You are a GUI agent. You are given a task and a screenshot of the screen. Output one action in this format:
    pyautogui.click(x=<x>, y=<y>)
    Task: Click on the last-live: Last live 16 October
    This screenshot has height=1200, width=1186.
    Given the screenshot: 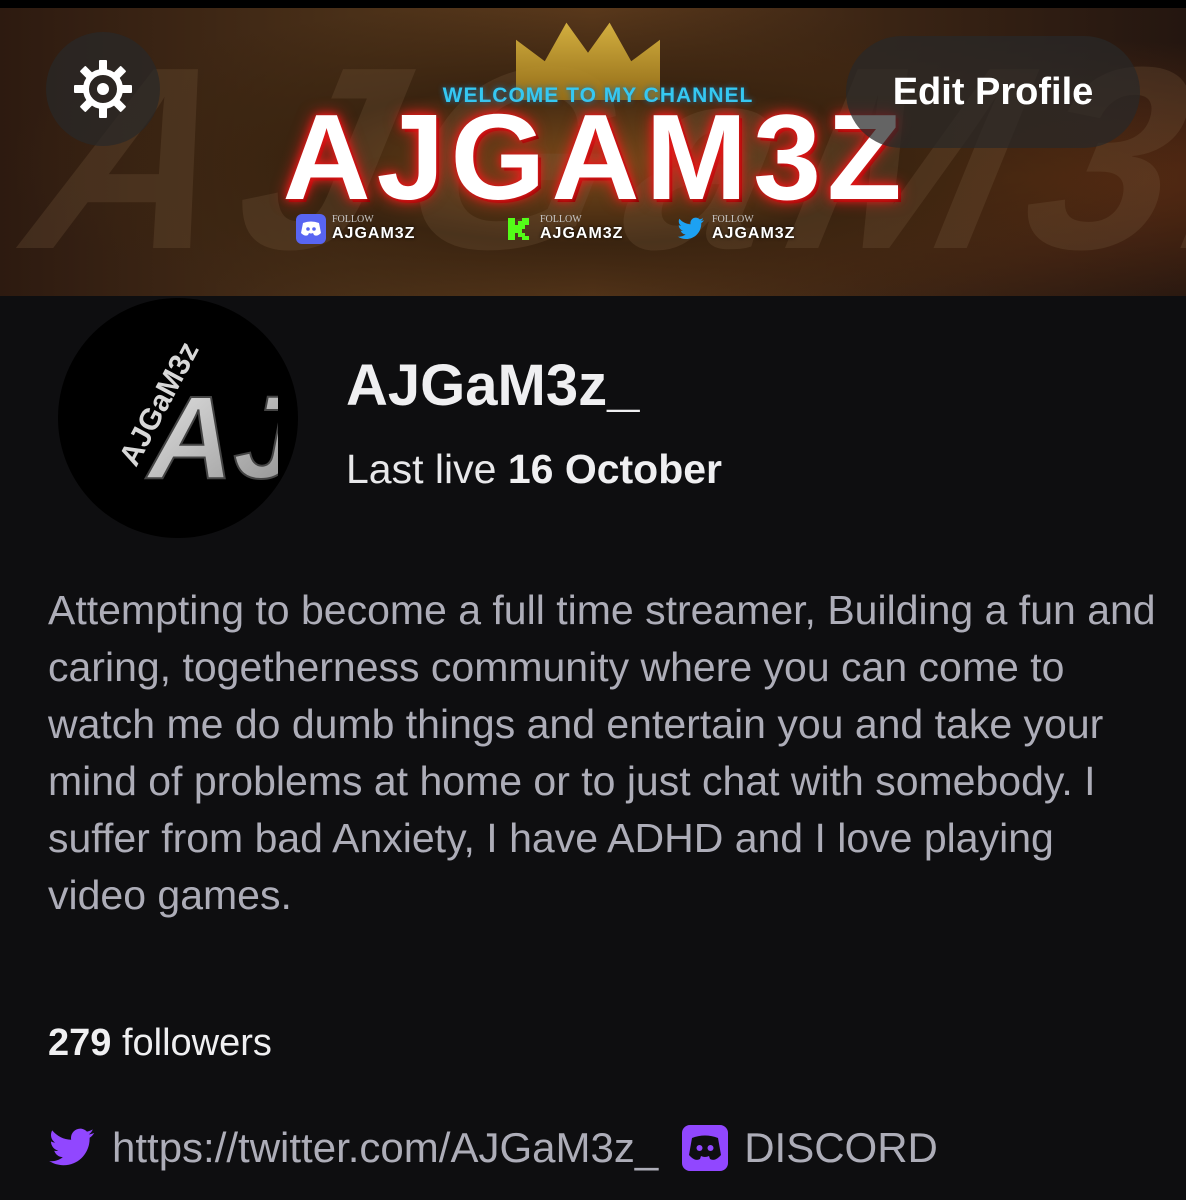 What is the action you would take?
    pyautogui.click(x=534, y=469)
    